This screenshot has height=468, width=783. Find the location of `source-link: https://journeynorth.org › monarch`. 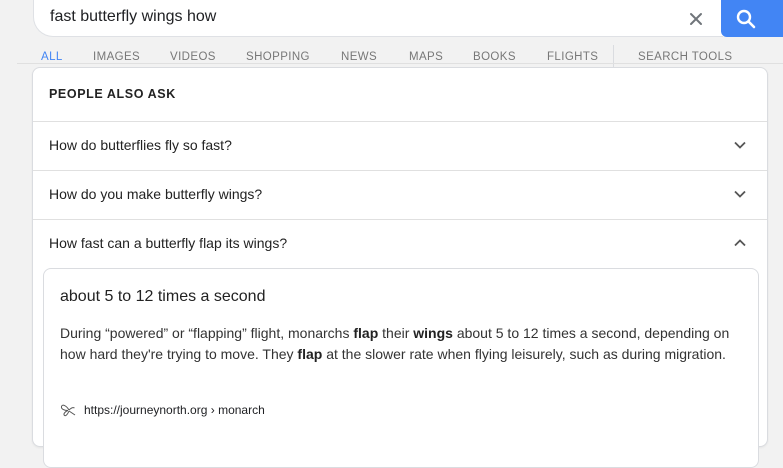

source-link: https://journeynorth.org › monarch is located at coordinates (174, 410).